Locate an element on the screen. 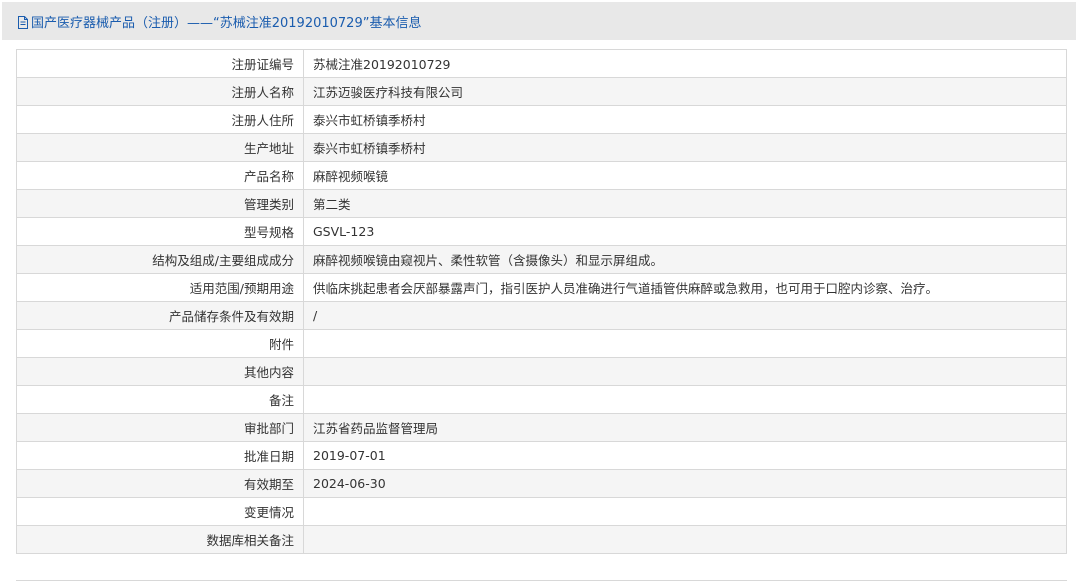  table-row: 注册人名称 江苏迈骏医疗科技有限公司 is located at coordinates (541, 91).